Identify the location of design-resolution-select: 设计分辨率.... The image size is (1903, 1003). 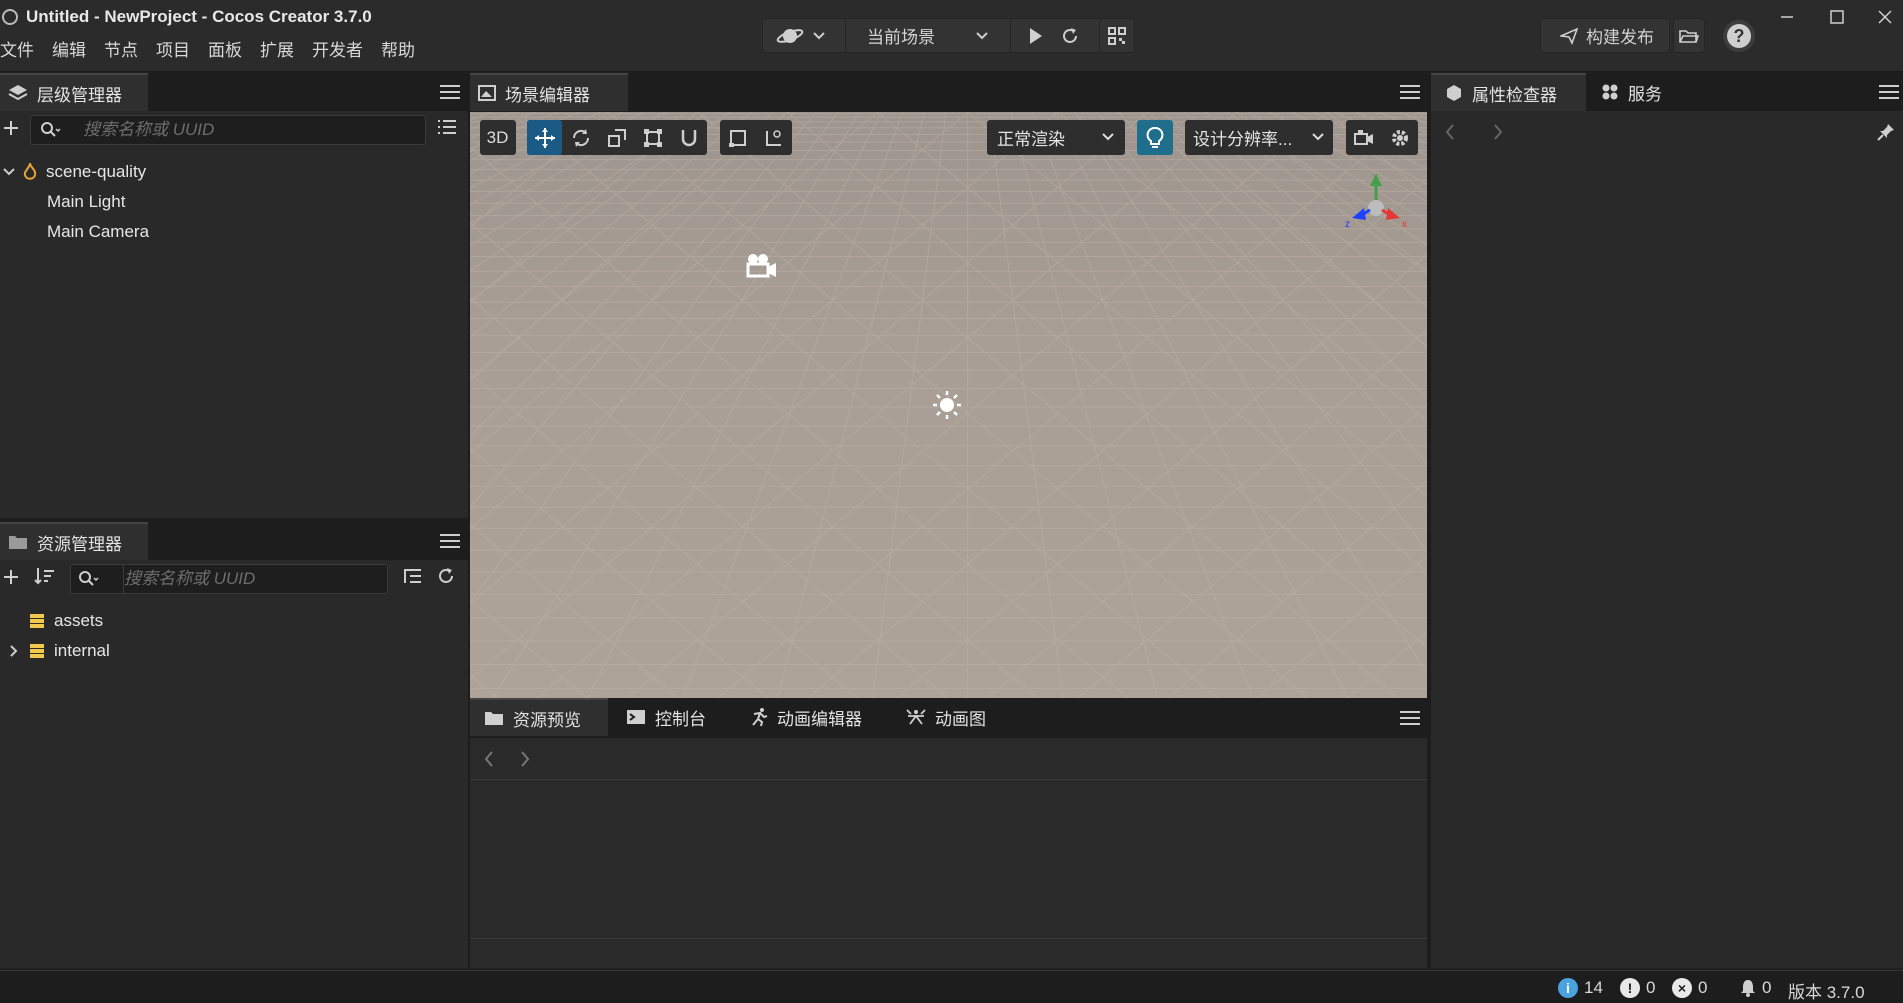
(1259, 137).